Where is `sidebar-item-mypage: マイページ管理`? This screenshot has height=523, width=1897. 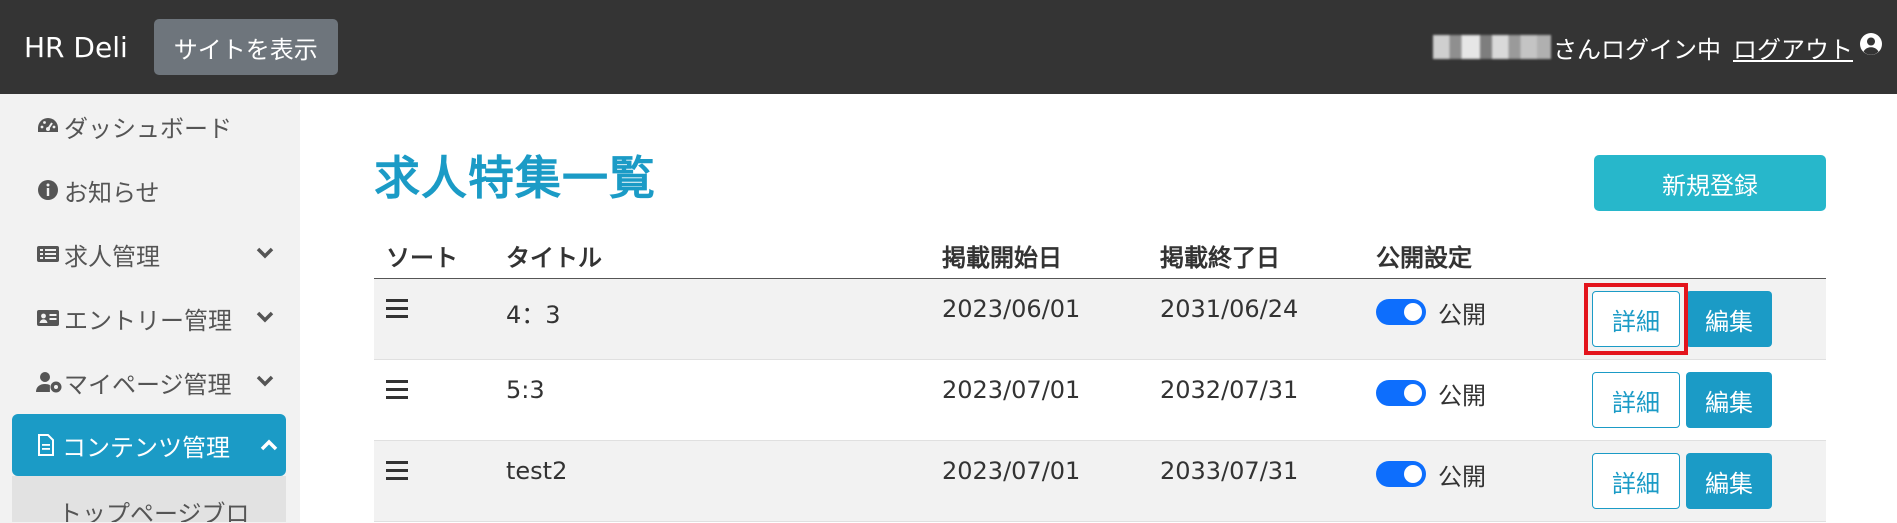
sidebar-item-mypage: マイページ管理 is located at coordinates (150, 382).